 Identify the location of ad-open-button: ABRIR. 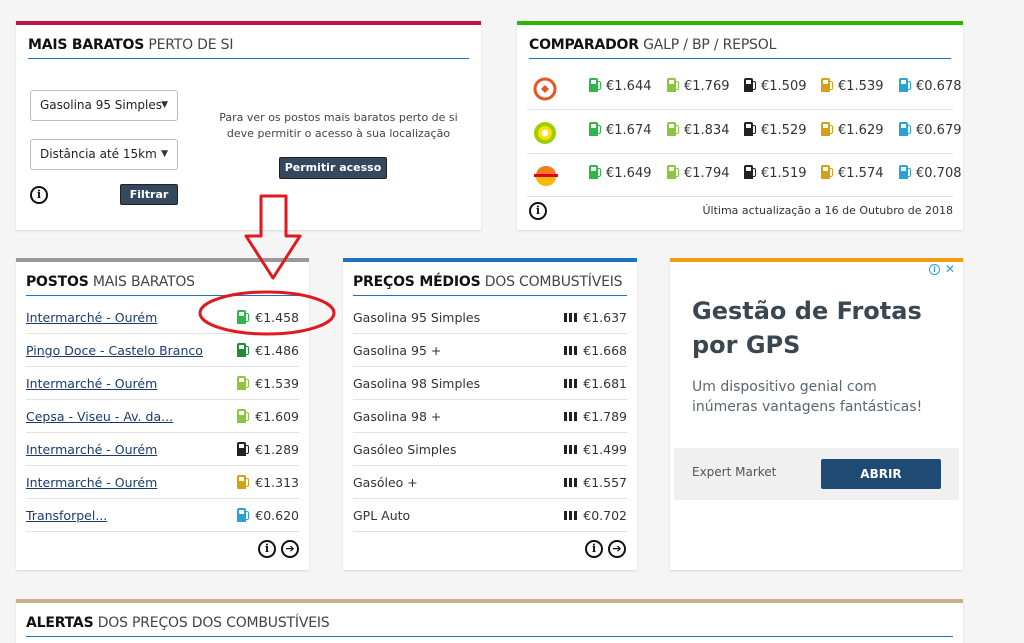
(881, 474).